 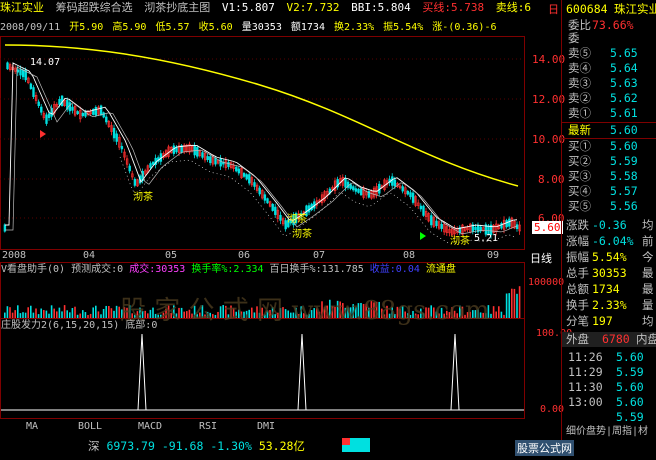 I want to click on quote-header: 600684 珠江实业, so click(x=609, y=9).